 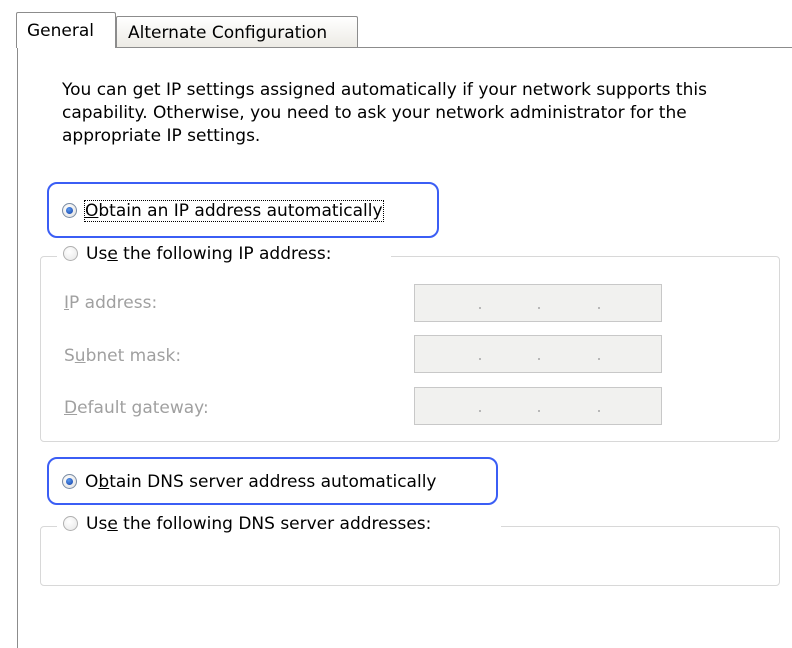 I want to click on use-following-dns-label: Use the following DNS server addresses:, so click(x=259, y=524).